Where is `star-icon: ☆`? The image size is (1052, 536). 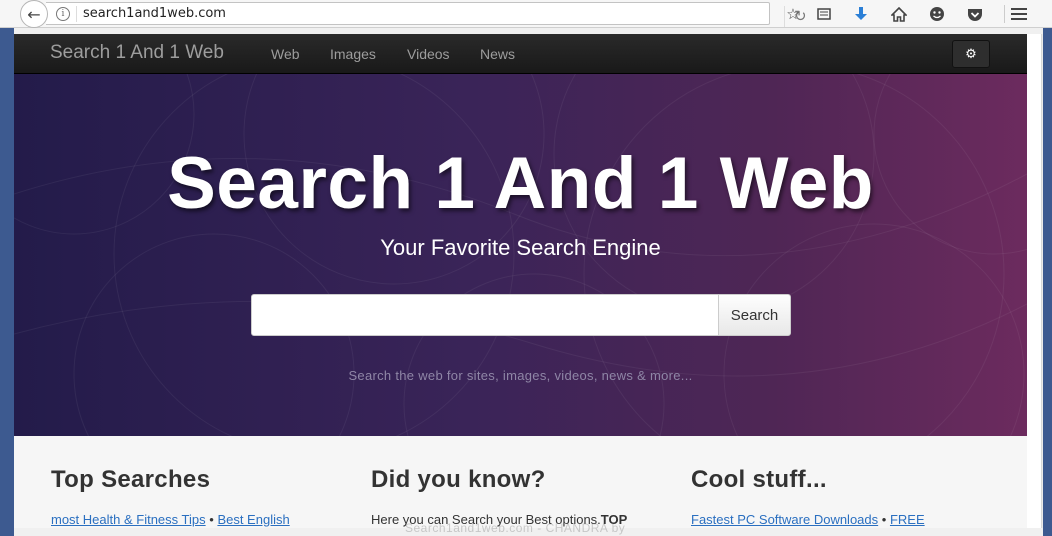
star-icon: ☆ is located at coordinates (793, 14).